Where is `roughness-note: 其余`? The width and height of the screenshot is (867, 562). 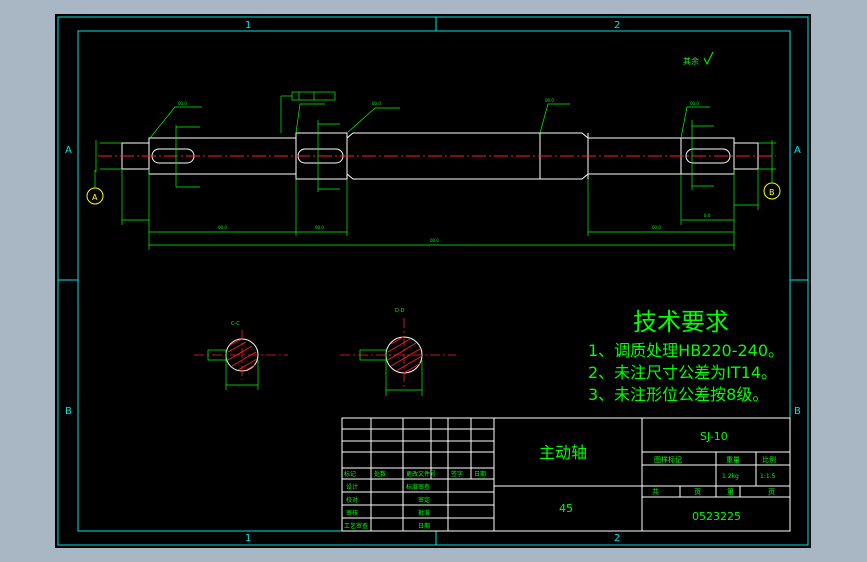 roughness-note: 其余 is located at coordinates (691, 61).